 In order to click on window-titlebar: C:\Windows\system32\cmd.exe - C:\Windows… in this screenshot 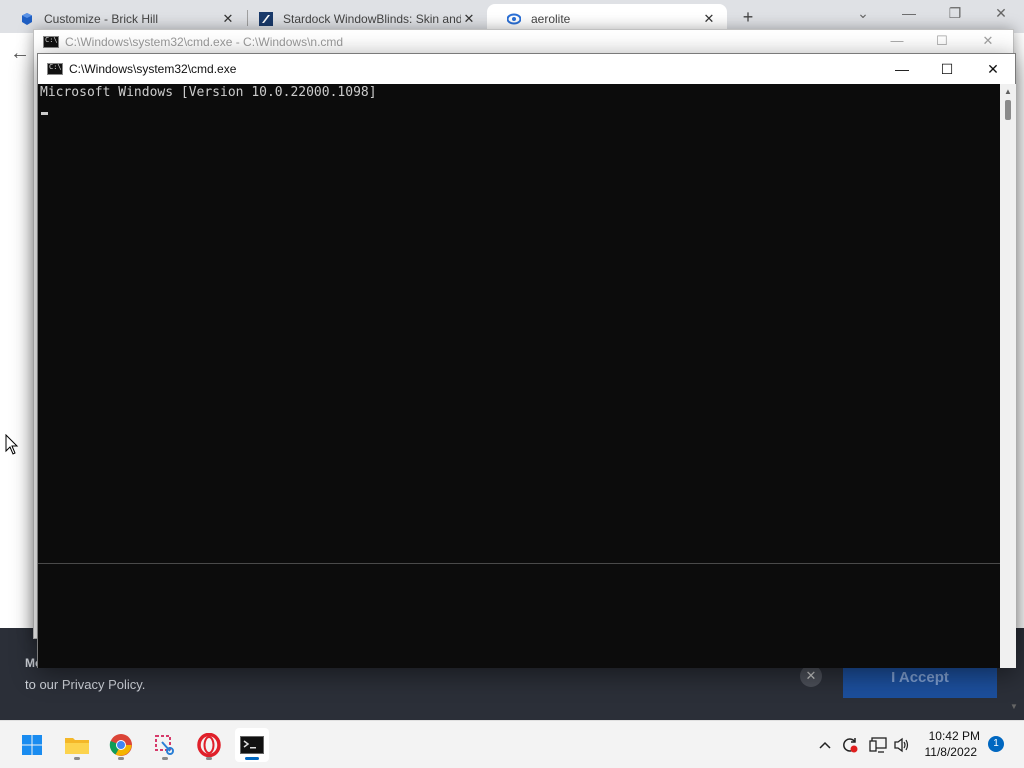, I will do `click(523, 42)`.